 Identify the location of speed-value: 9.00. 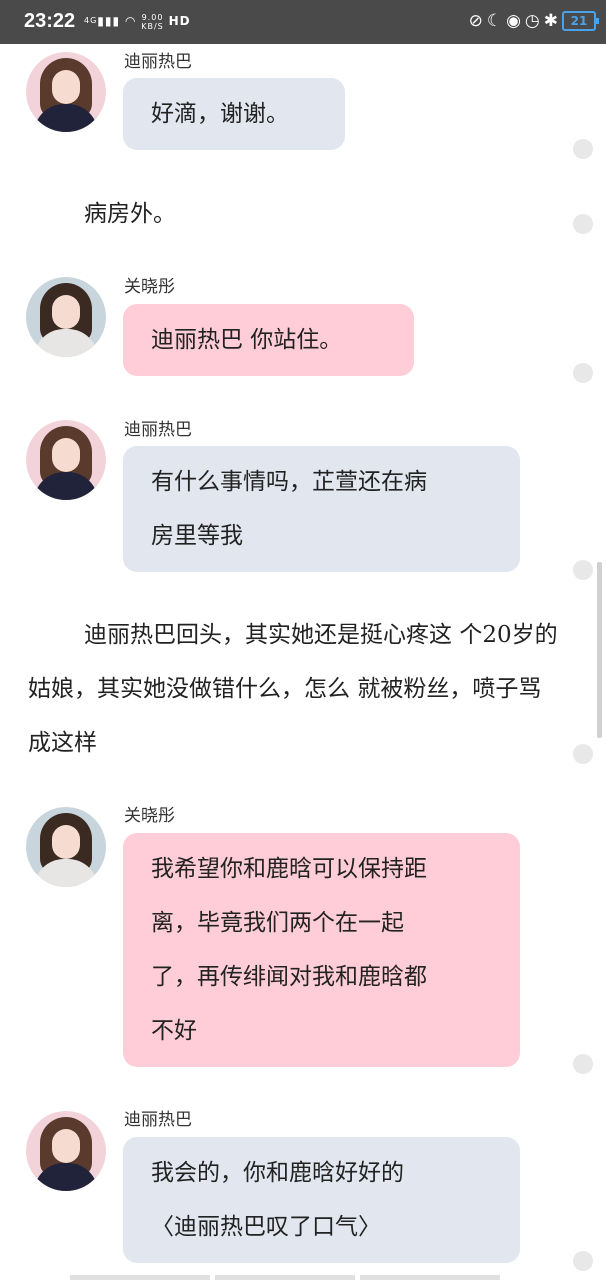
(152, 17).